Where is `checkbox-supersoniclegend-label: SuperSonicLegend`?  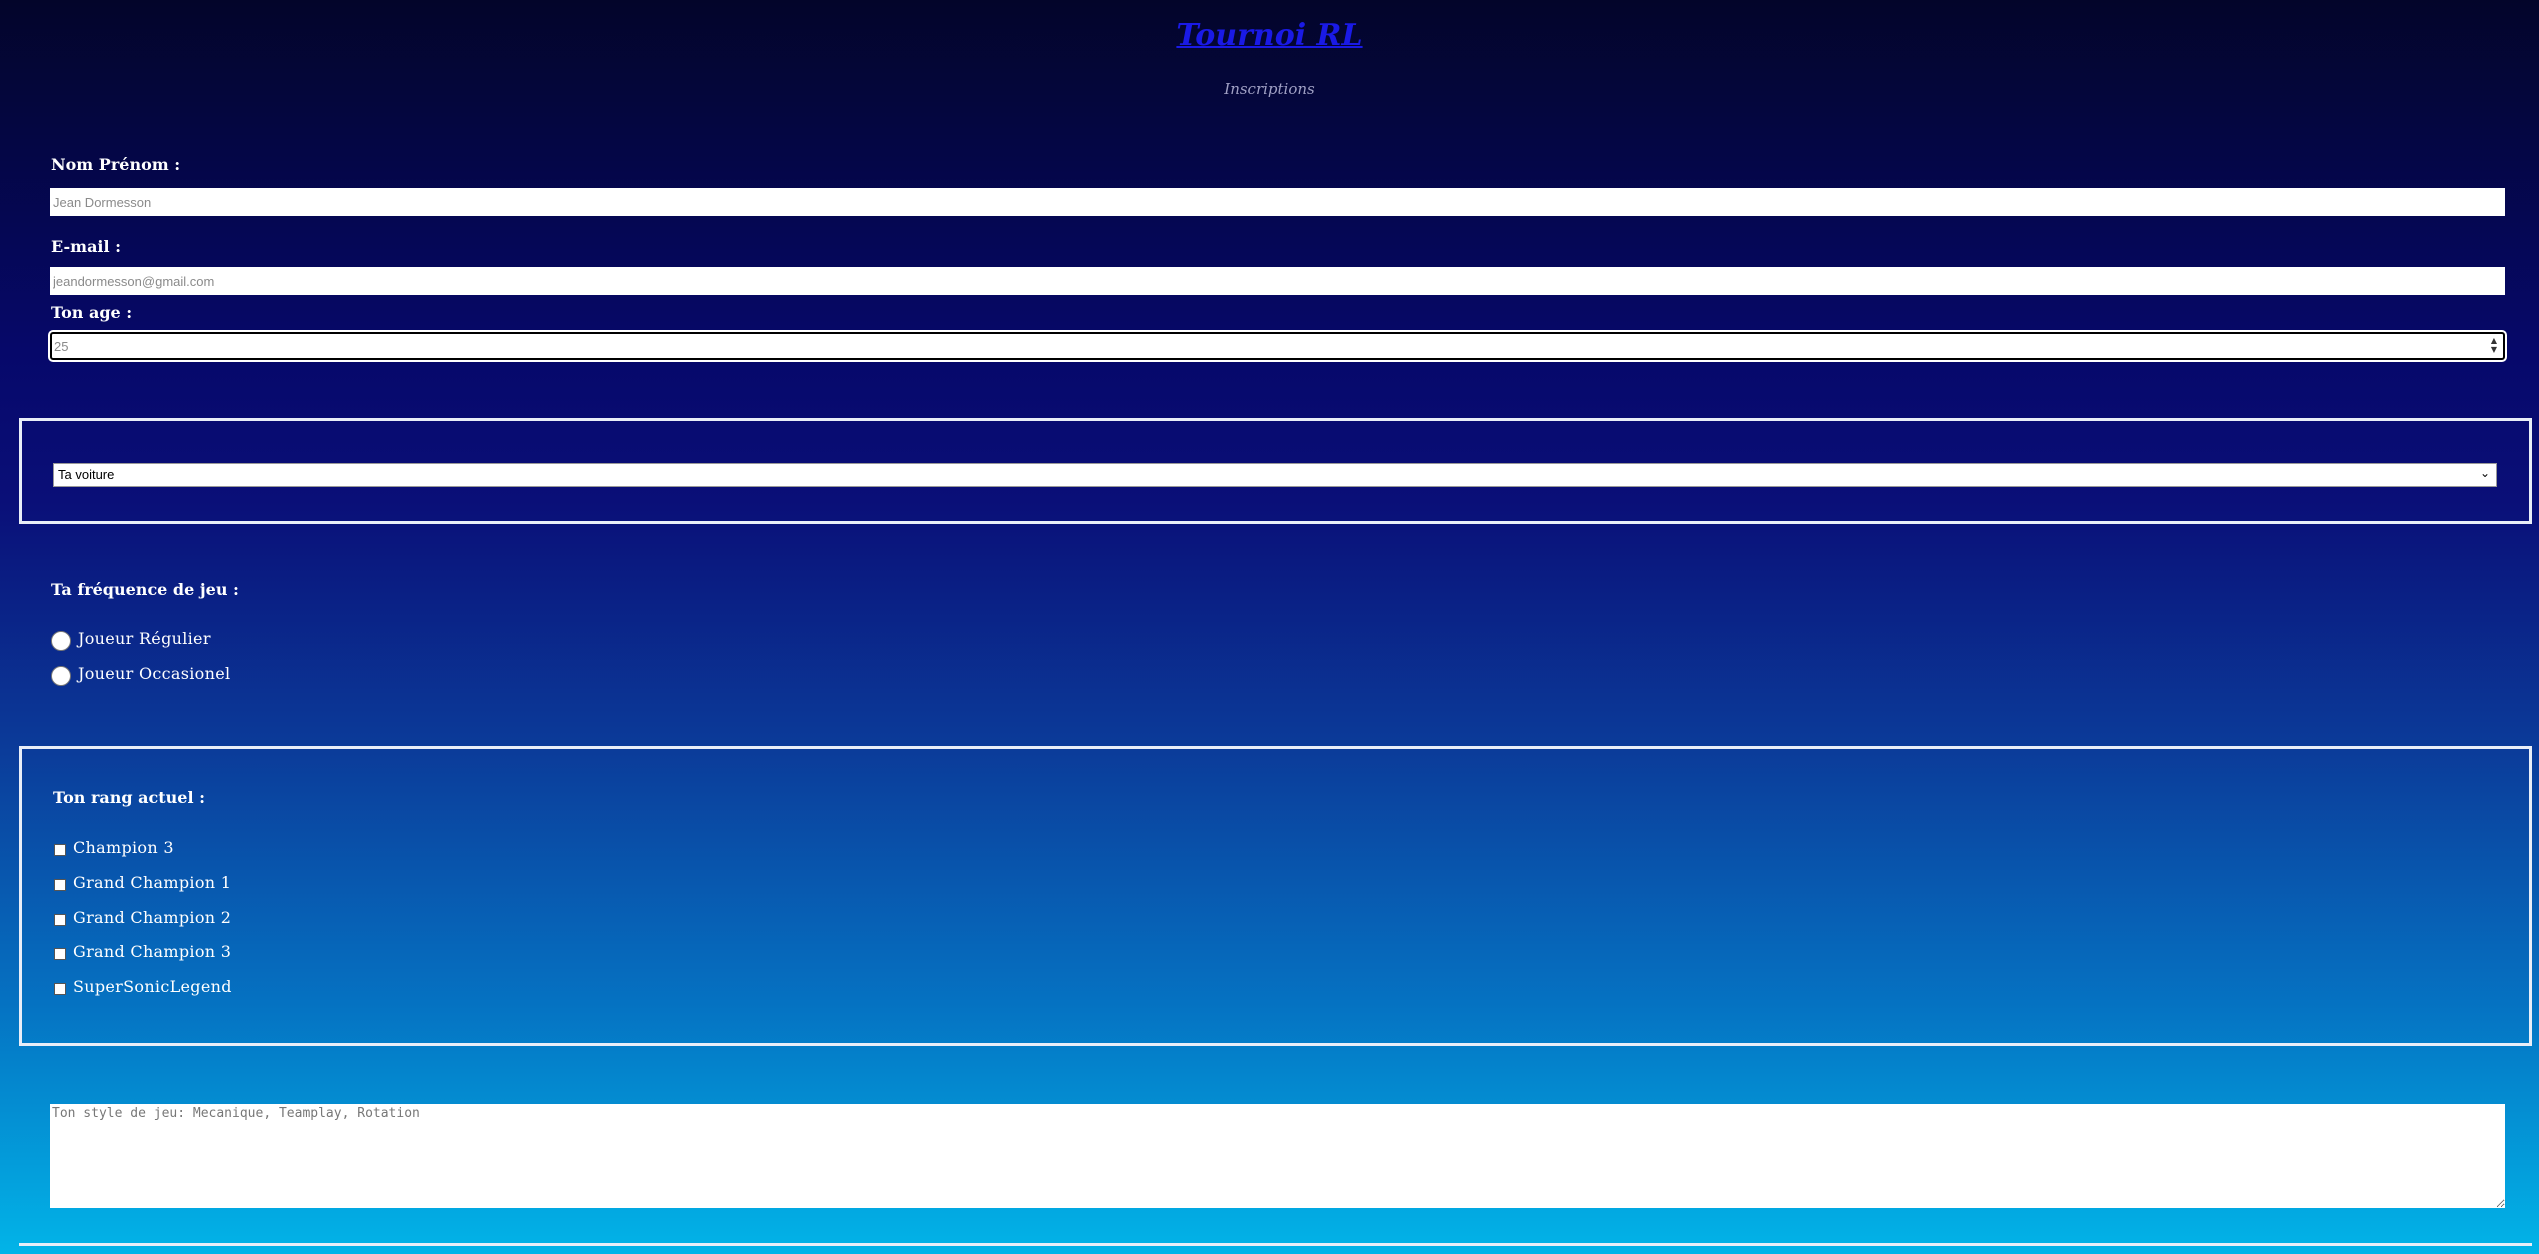 checkbox-supersoniclegend-label: SuperSonicLegend is located at coordinates (152, 986).